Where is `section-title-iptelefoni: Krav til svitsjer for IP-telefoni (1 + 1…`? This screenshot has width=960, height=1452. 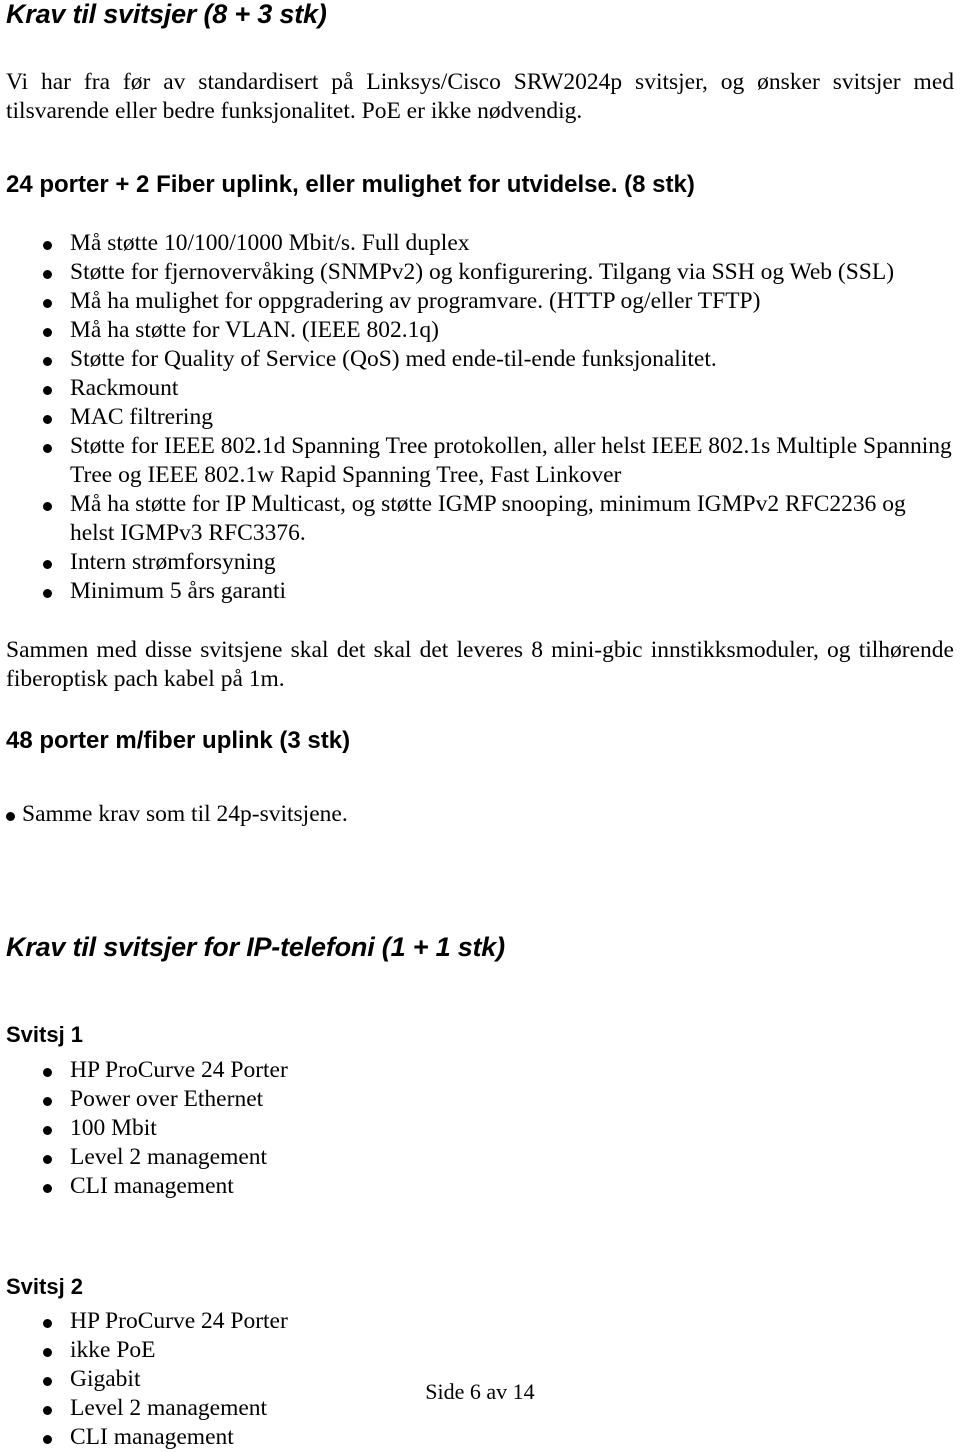 section-title-iptelefoni: Krav til svitsjer for IP-telefoni (1 + 1… is located at coordinates (255, 947).